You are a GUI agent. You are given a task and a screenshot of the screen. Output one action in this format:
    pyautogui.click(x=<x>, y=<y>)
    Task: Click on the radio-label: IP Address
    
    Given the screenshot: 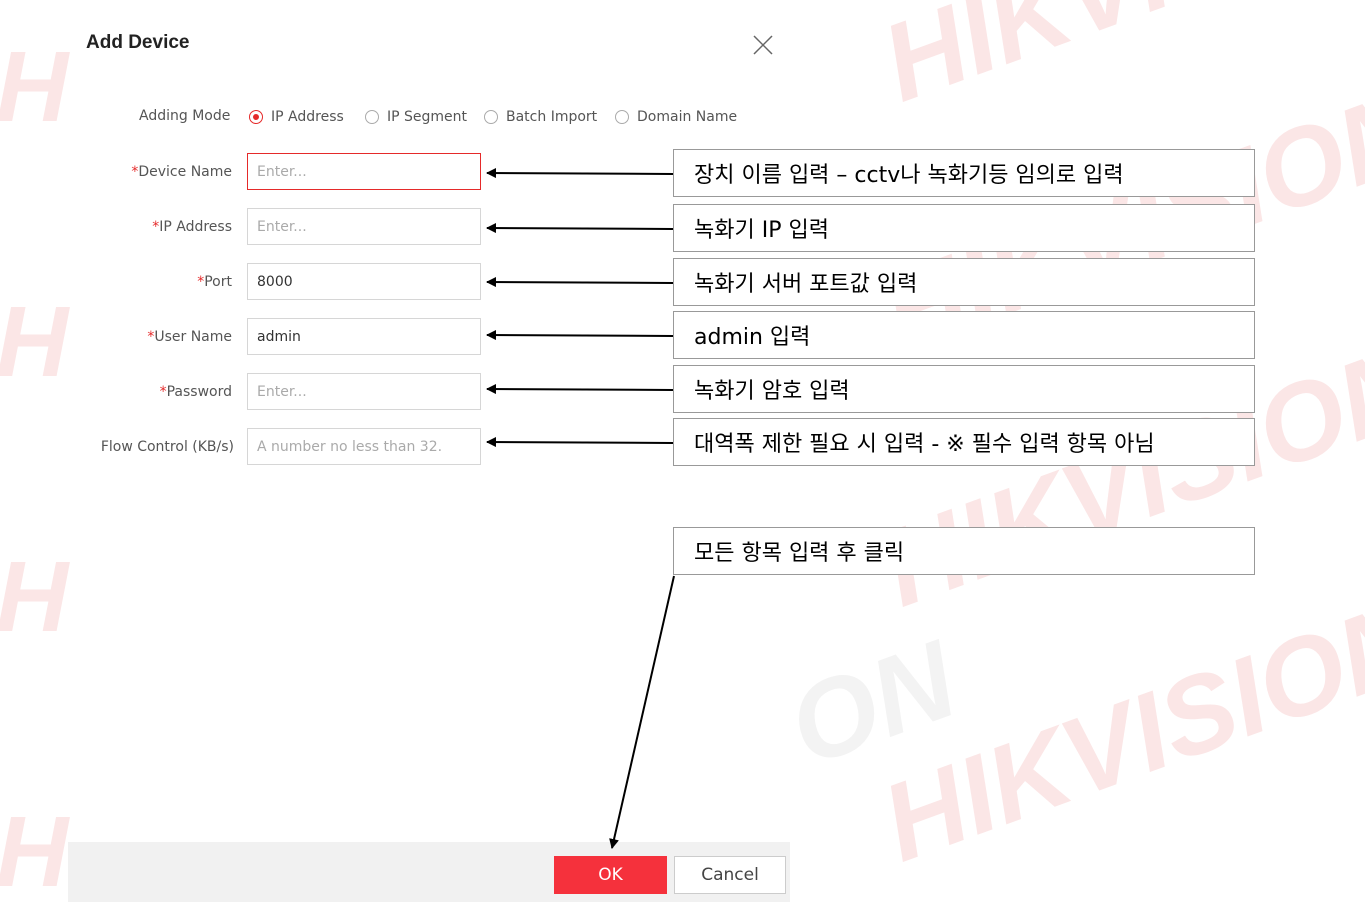 What is the action you would take?
    pyautogui.click(x=307, y=117)
    